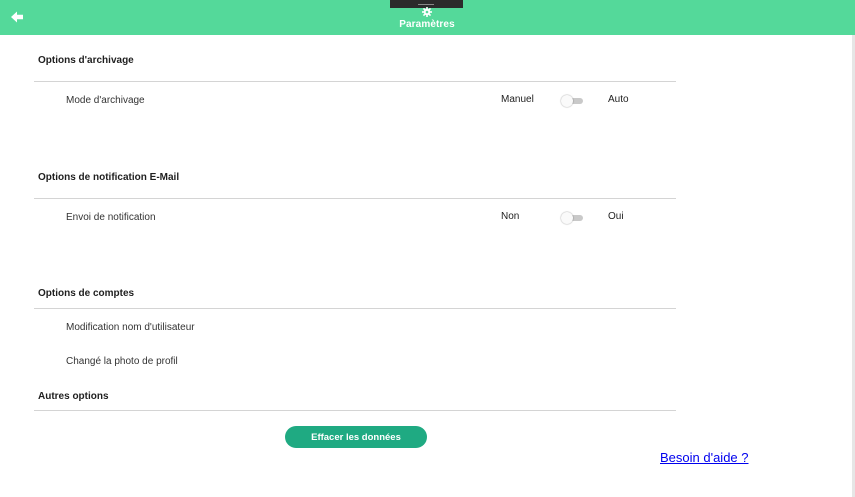 The image size is (855, 497). Describe the element at coordinates (86, 60) in the screenshot. I see `section-title-archive: Options d'archivage` at that location.